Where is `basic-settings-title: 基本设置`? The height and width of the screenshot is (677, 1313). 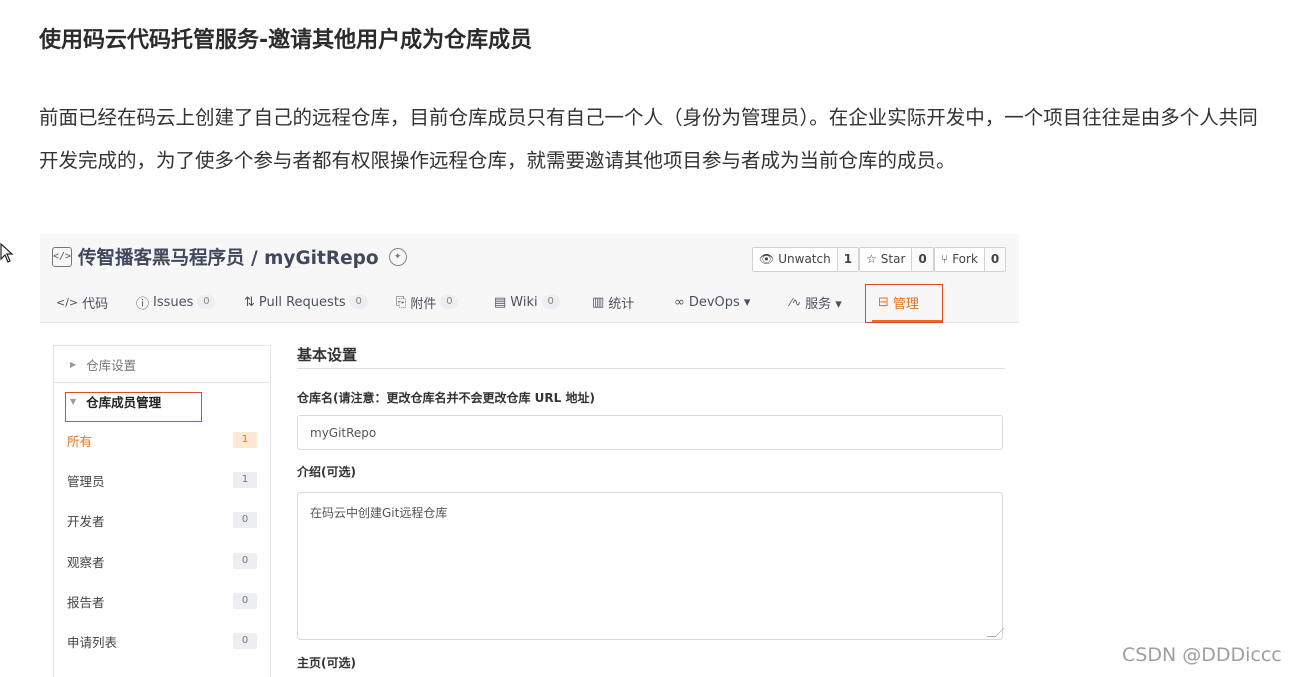
basic-settings-title: 基本设置 is located at coordinates (327, 355).